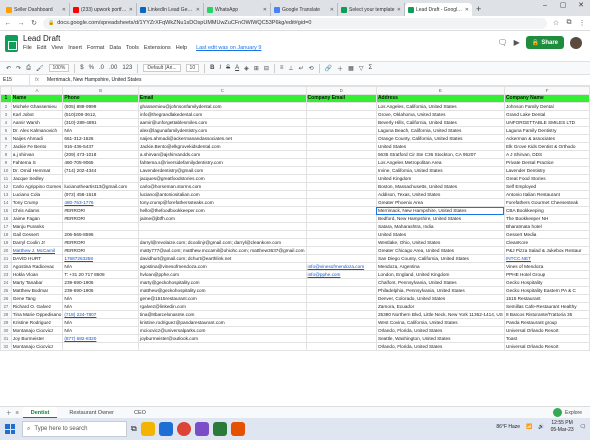 The width and height of the screenshot is (590, 440). What do you see at coordinates (6, 322) in the screenshot?
I see `row-number: 29` at bounding box center [6, 322].